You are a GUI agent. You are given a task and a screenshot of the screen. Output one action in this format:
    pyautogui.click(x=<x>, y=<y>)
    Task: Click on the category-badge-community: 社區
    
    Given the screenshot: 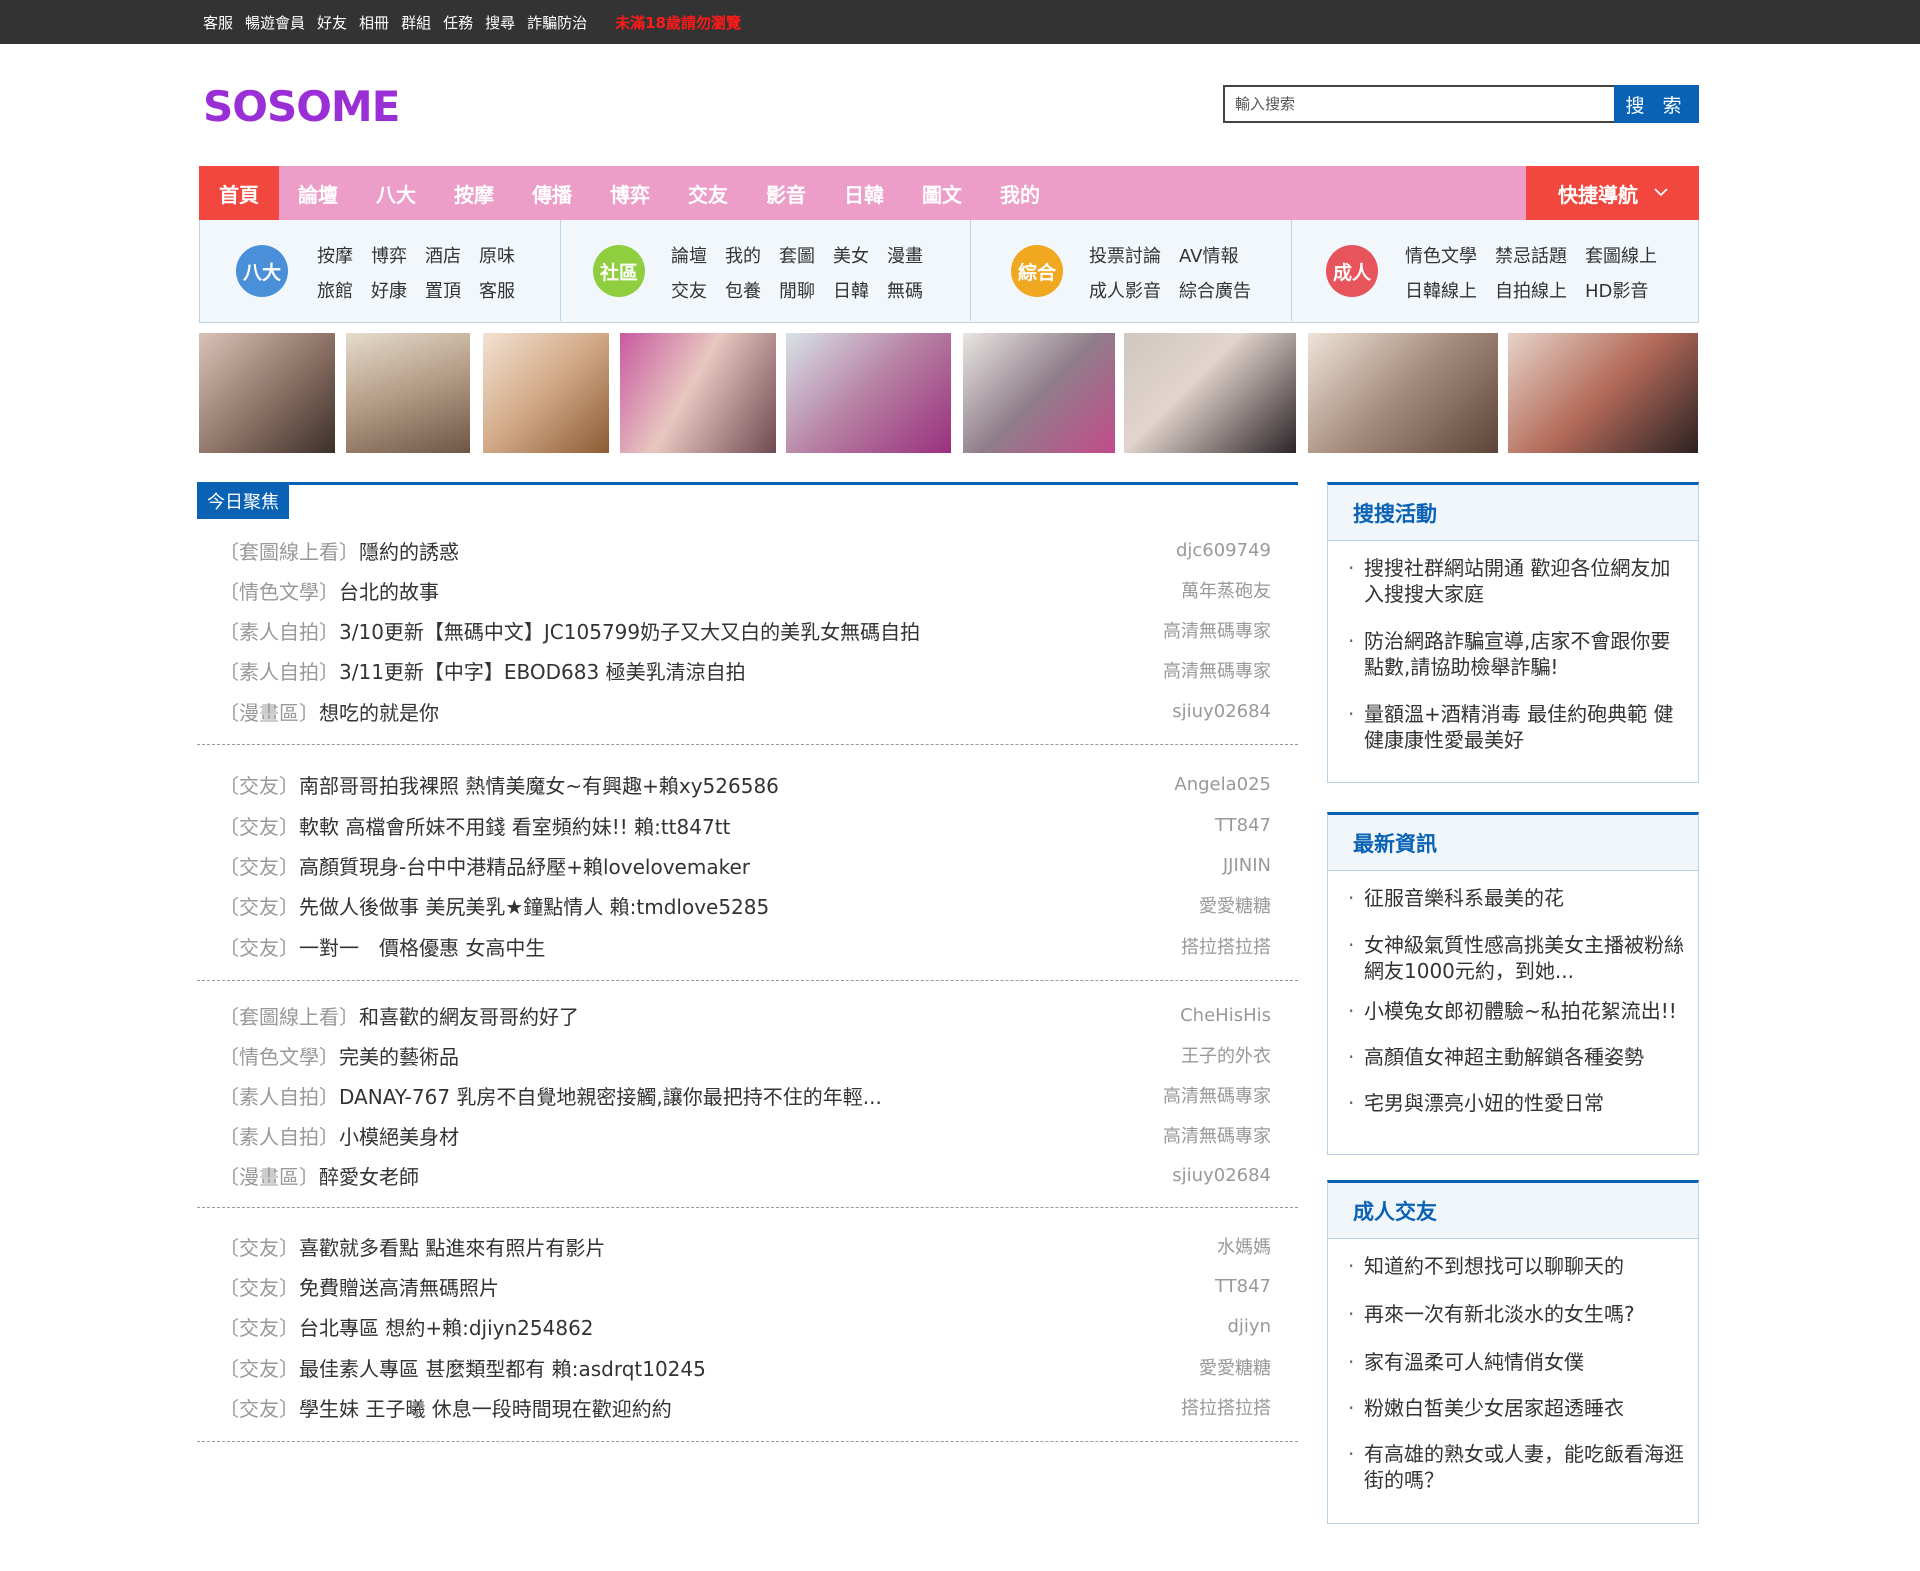 What is the action you would take?
    pyautogui.click(x=619, y=271)
    